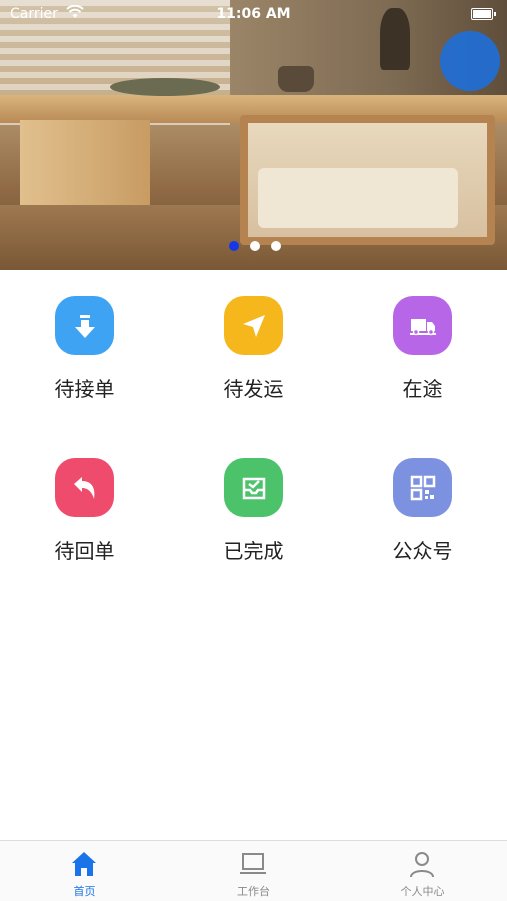 The image size is (507, 901). What do you see at coordinates (422, 389) in the screenshot?
I see `menu-label: 在途` at bounding box center [422, 389].